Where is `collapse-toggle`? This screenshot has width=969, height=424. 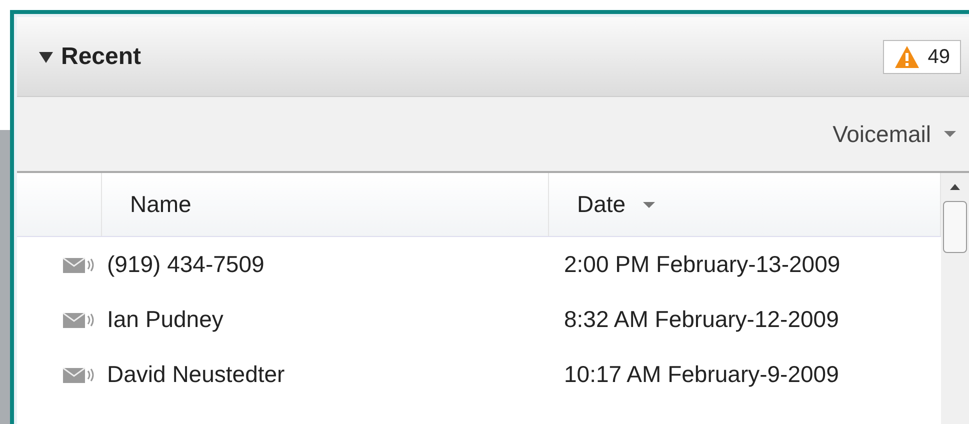
collapse-toggle is located at coordinates (46, 57).